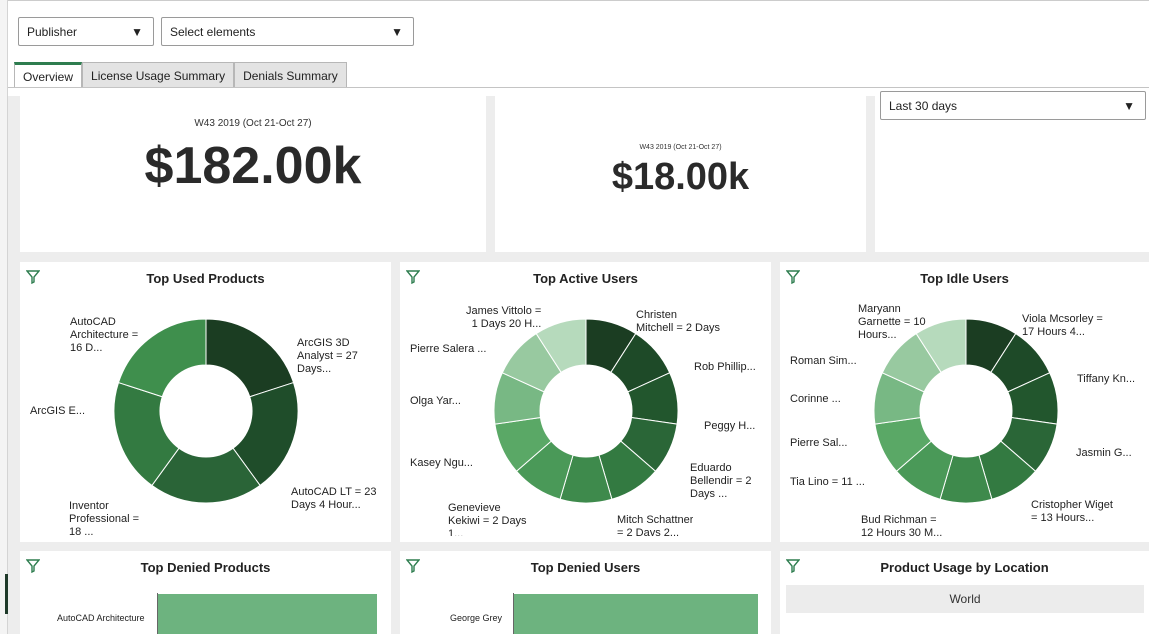 This screenshot has height=634, width=1149. What do you see at coordinates (250, 358) in the screenshot?
I see `donut-slice` at bounding box center [250, 358].